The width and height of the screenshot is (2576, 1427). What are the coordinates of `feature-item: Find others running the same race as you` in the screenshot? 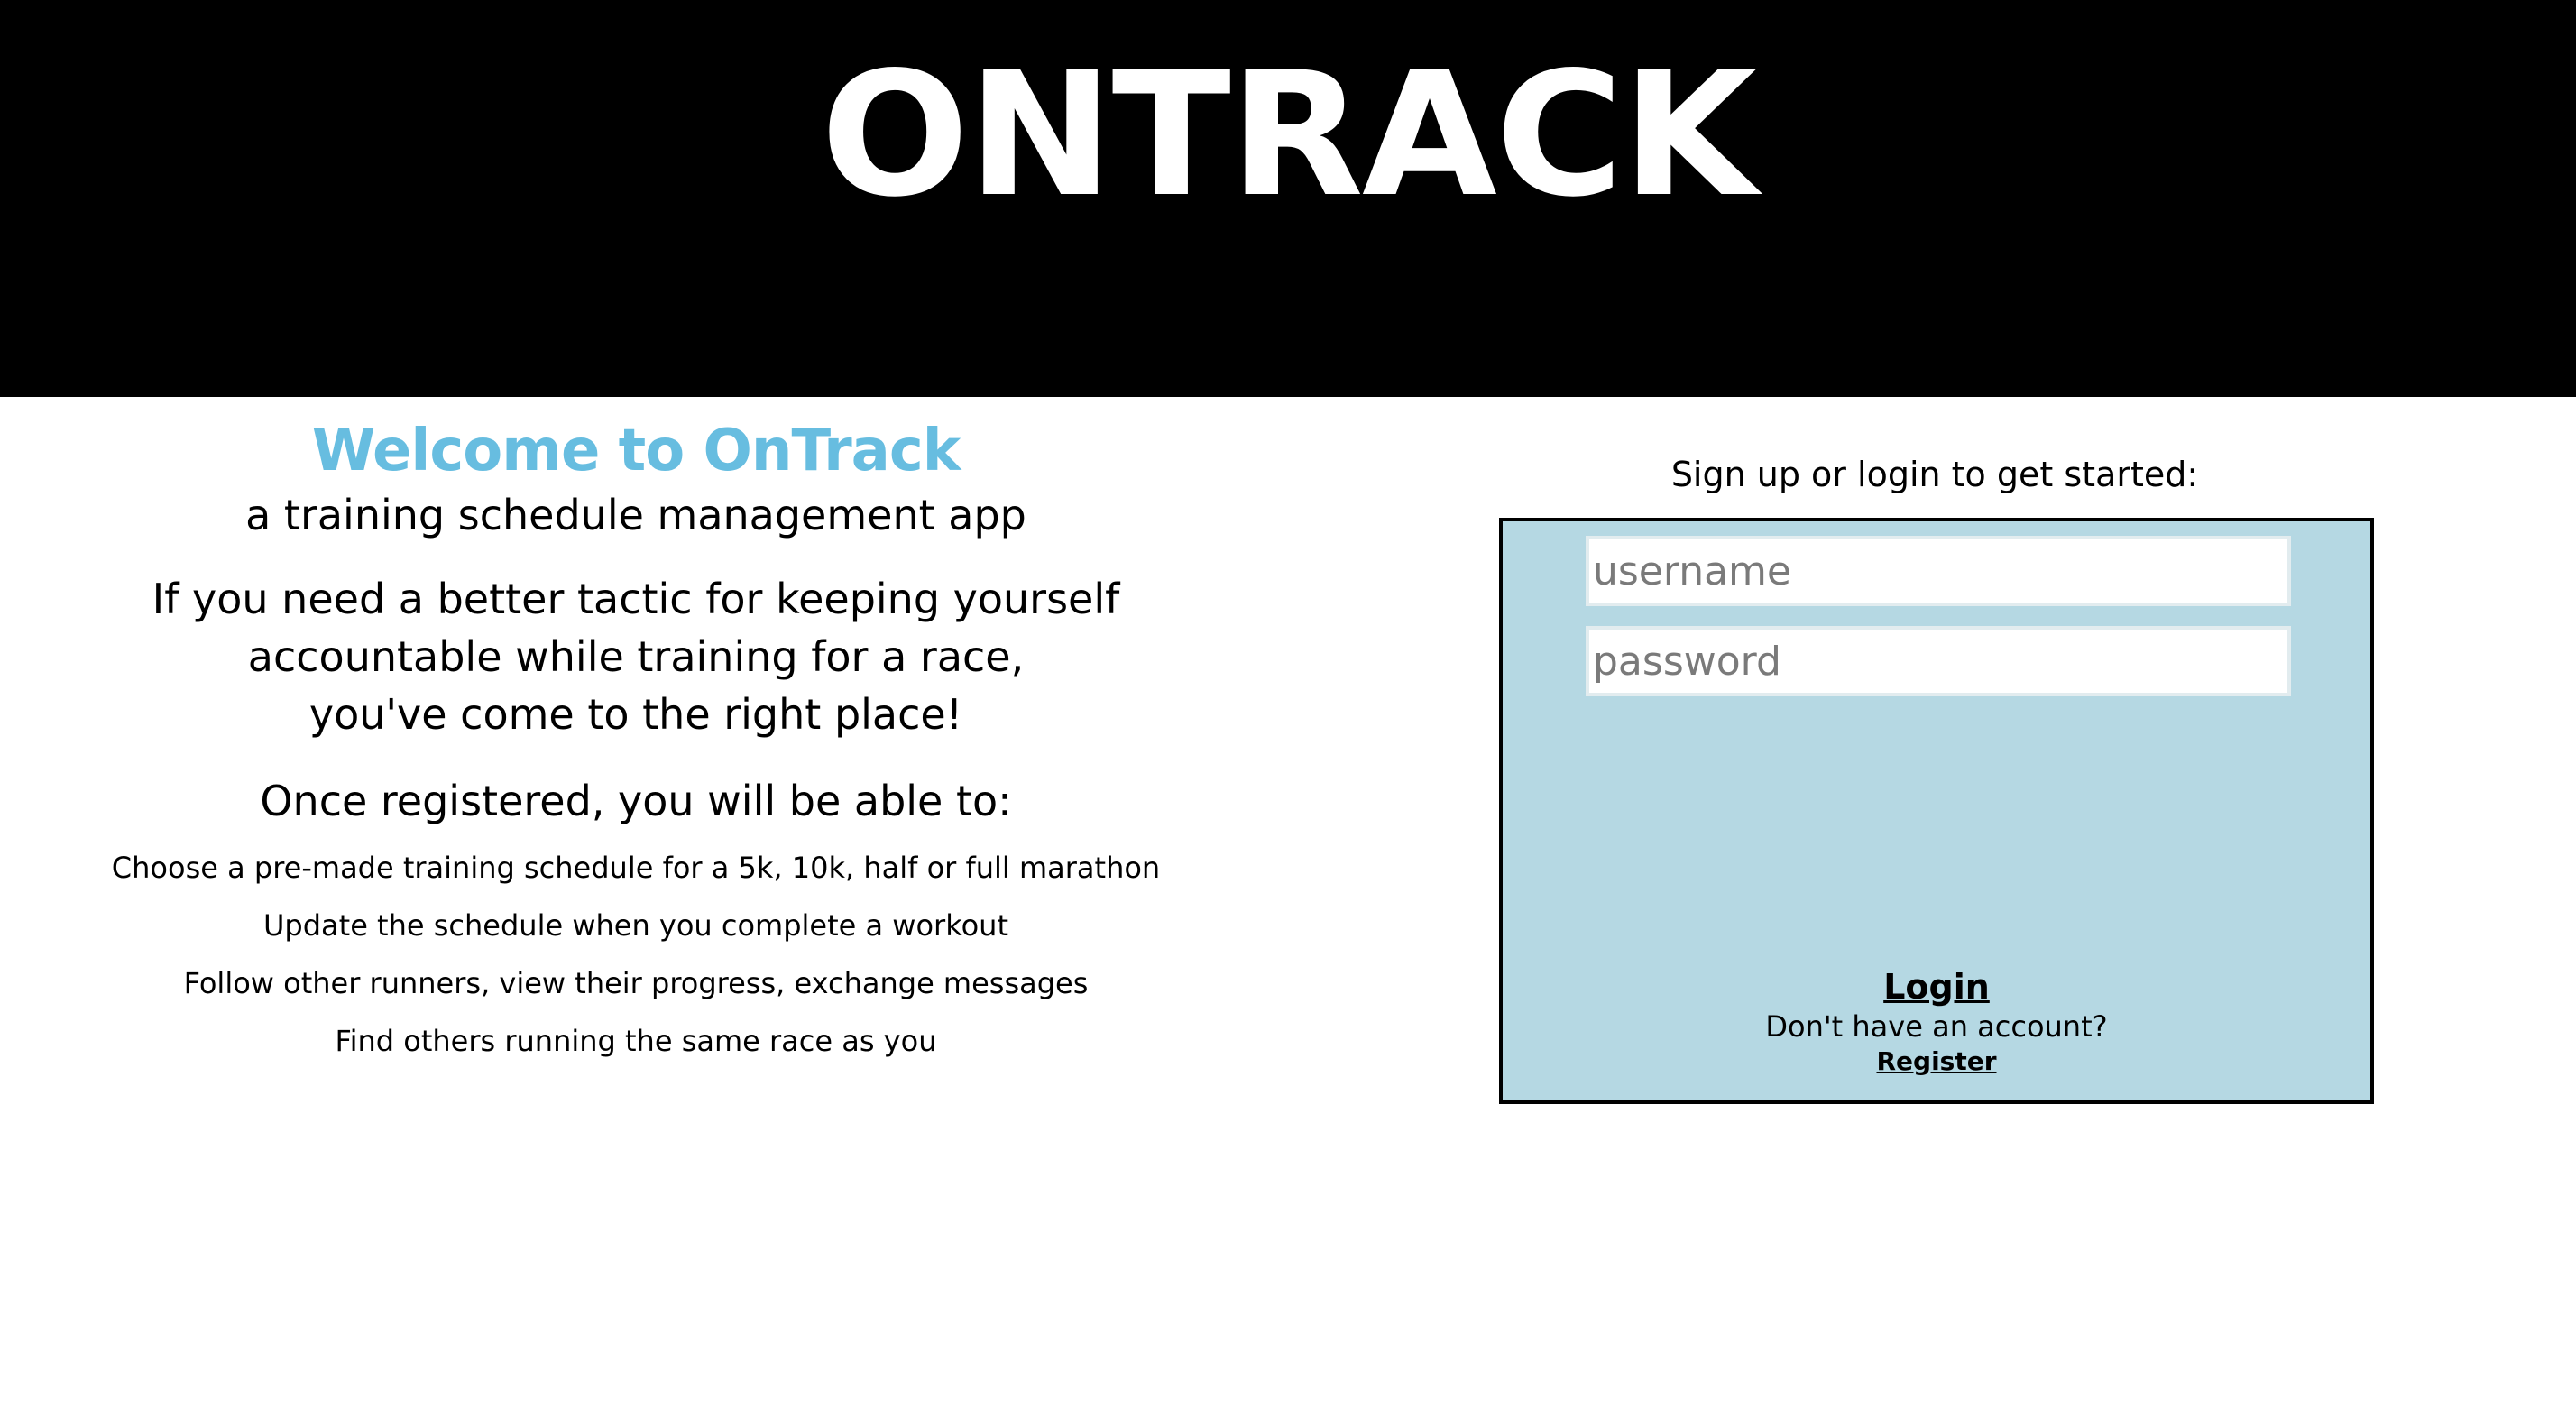 It's located at (636, 1041).